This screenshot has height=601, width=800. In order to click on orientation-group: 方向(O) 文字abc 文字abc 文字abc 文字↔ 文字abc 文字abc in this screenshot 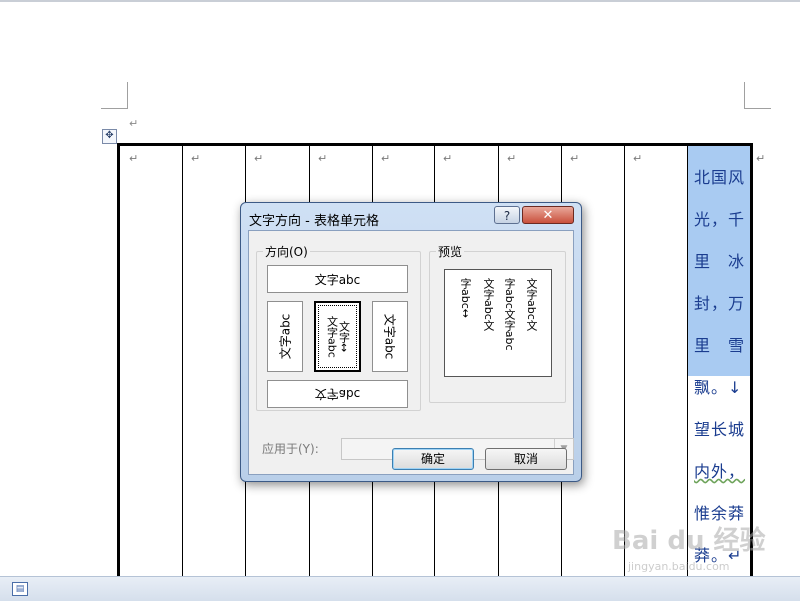, I will do `click(338, 327)`.